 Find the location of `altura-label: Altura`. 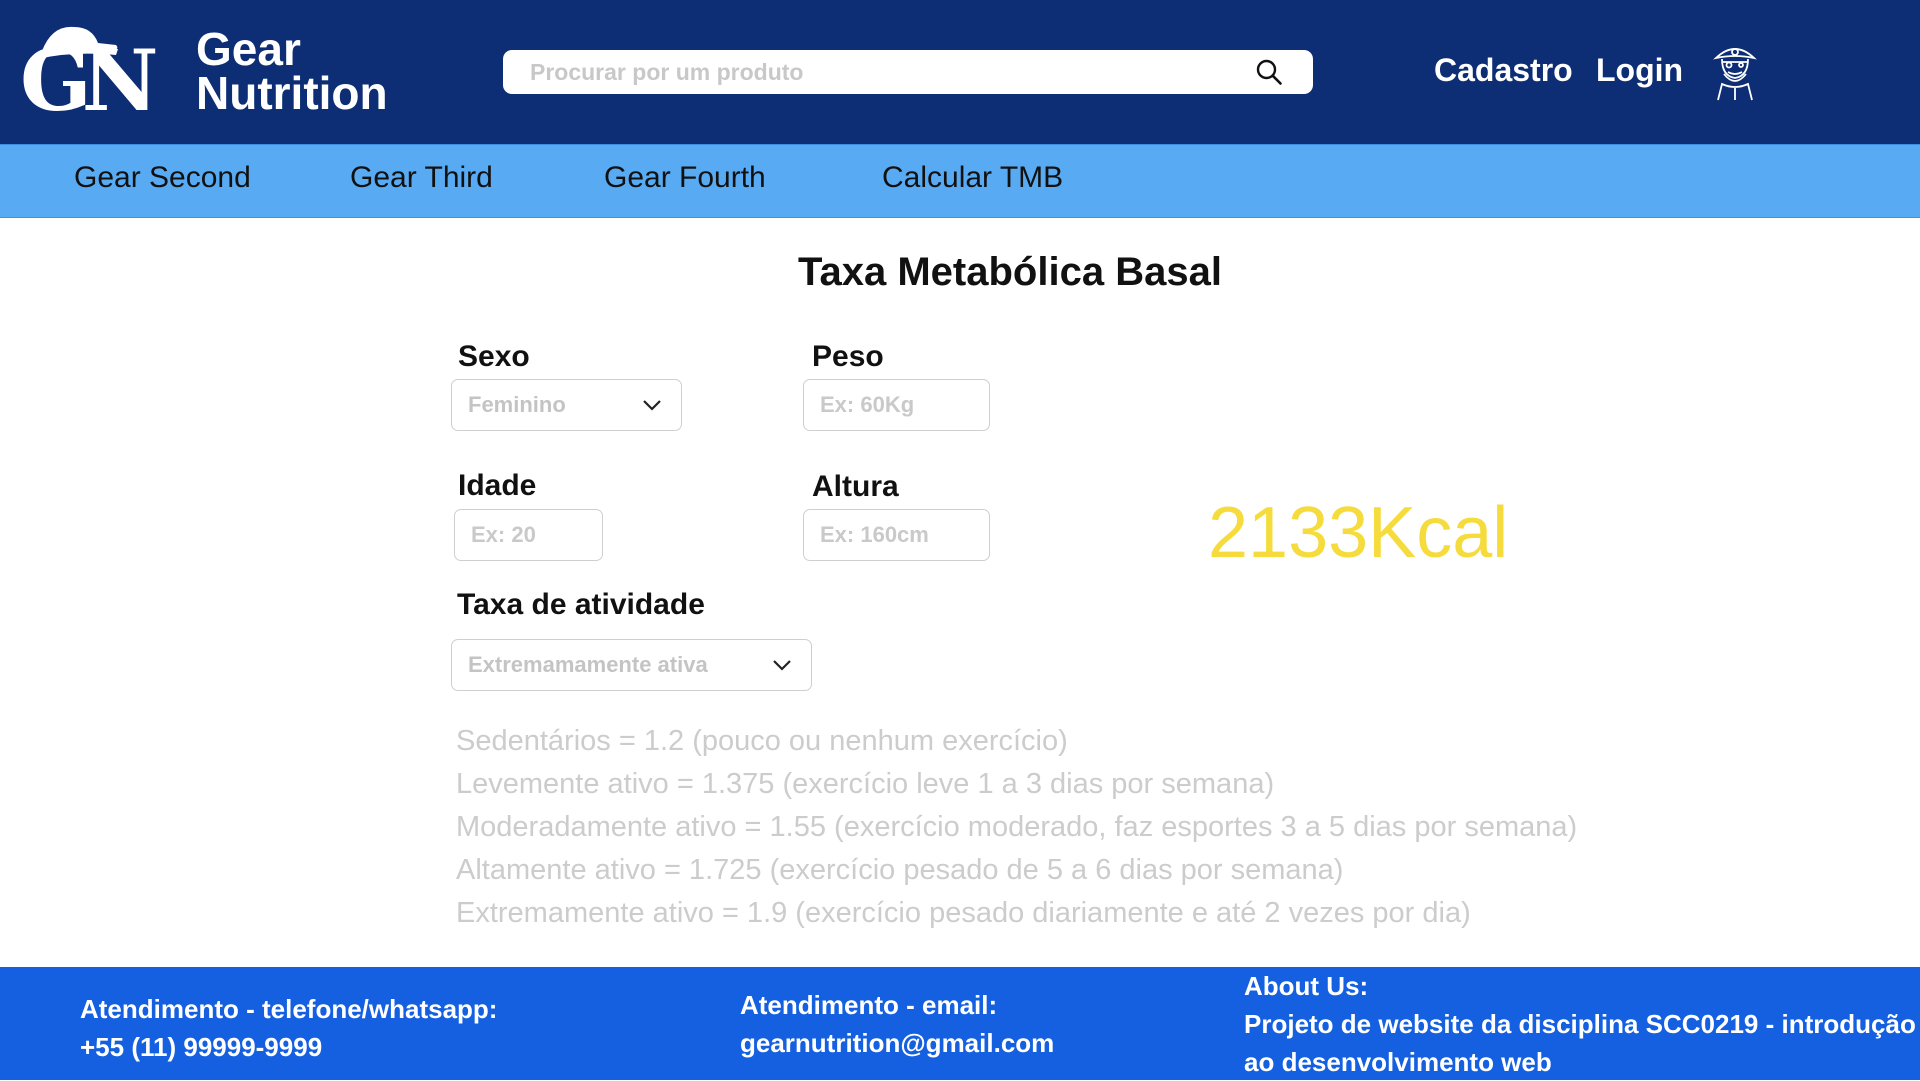

altura-label: Altura is located at coordinates (855, 486).